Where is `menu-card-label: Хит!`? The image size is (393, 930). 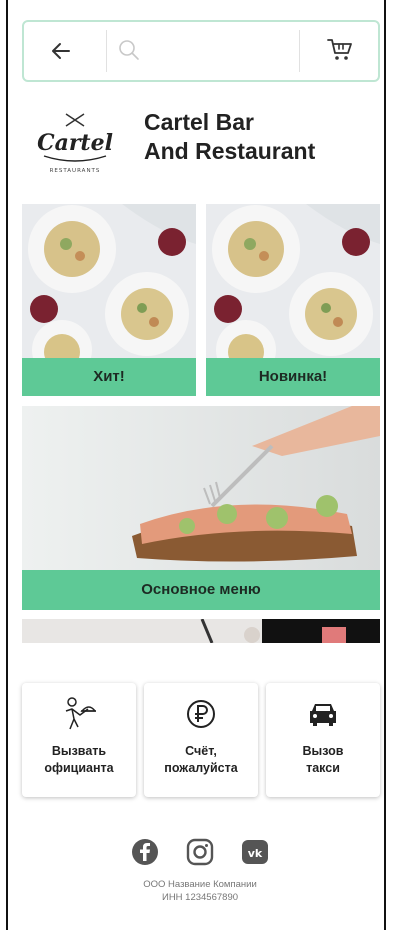
menu-card-label: Хит! is located at coordinates (109, 377).